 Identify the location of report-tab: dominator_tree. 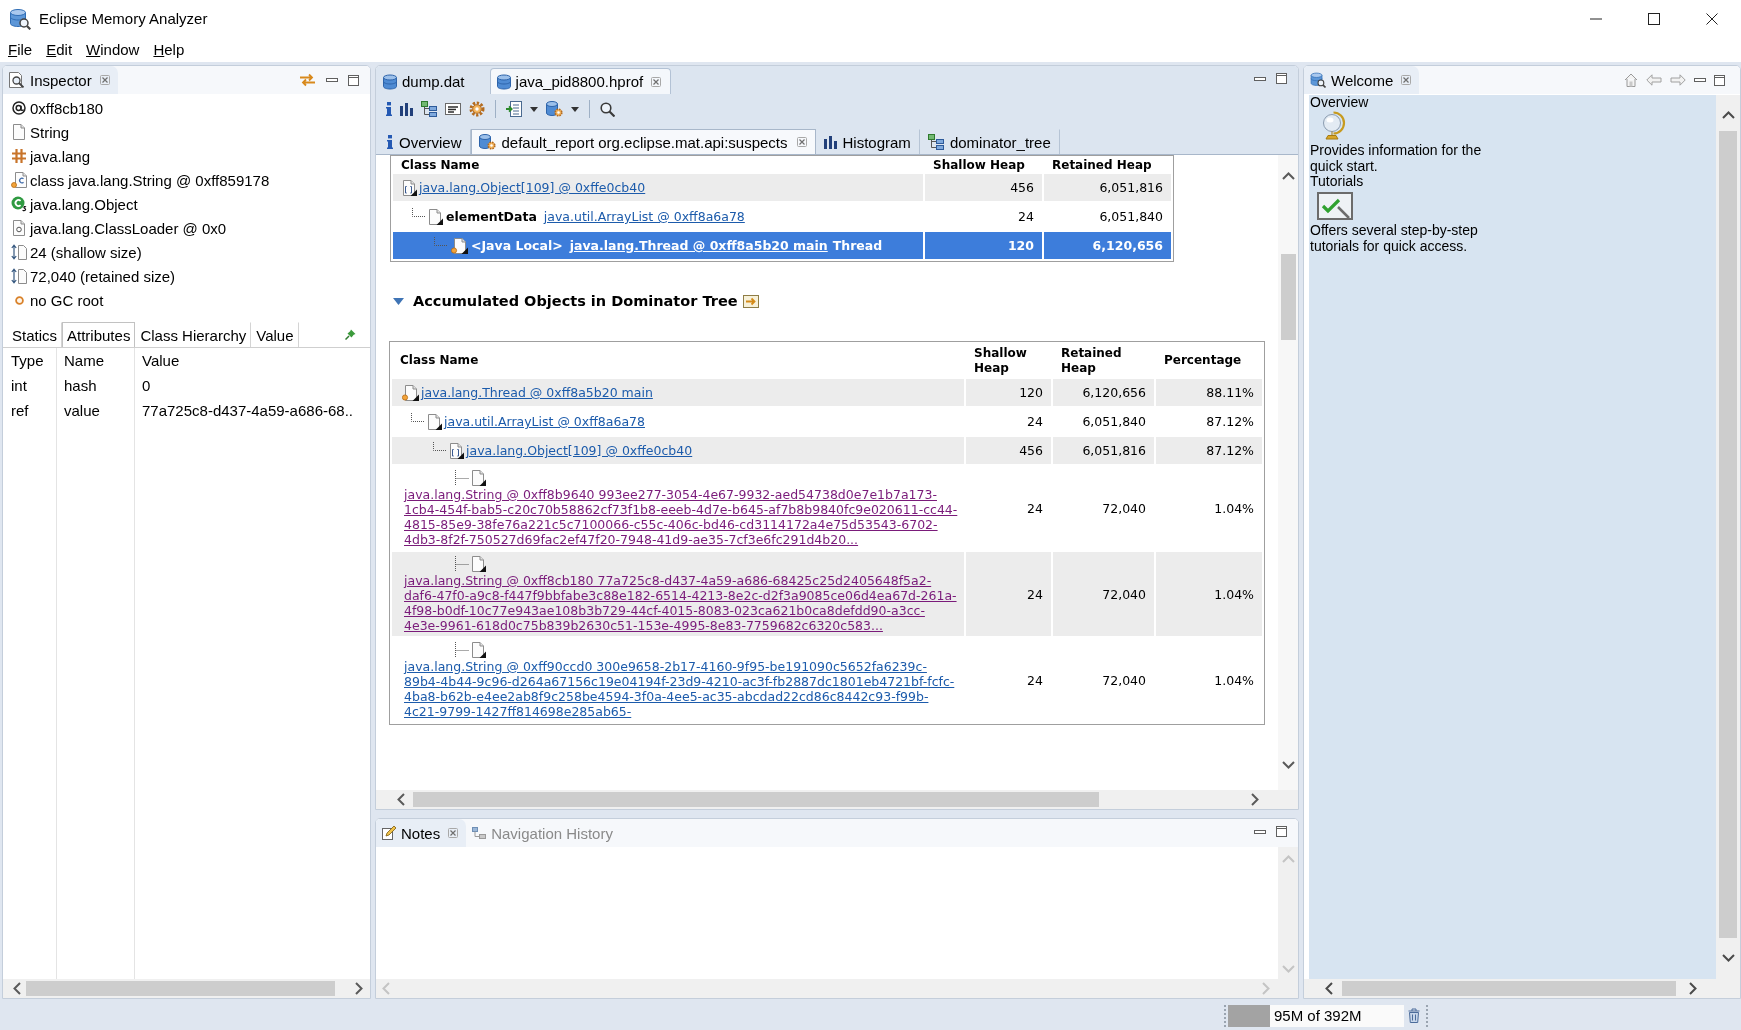
(989, 141).